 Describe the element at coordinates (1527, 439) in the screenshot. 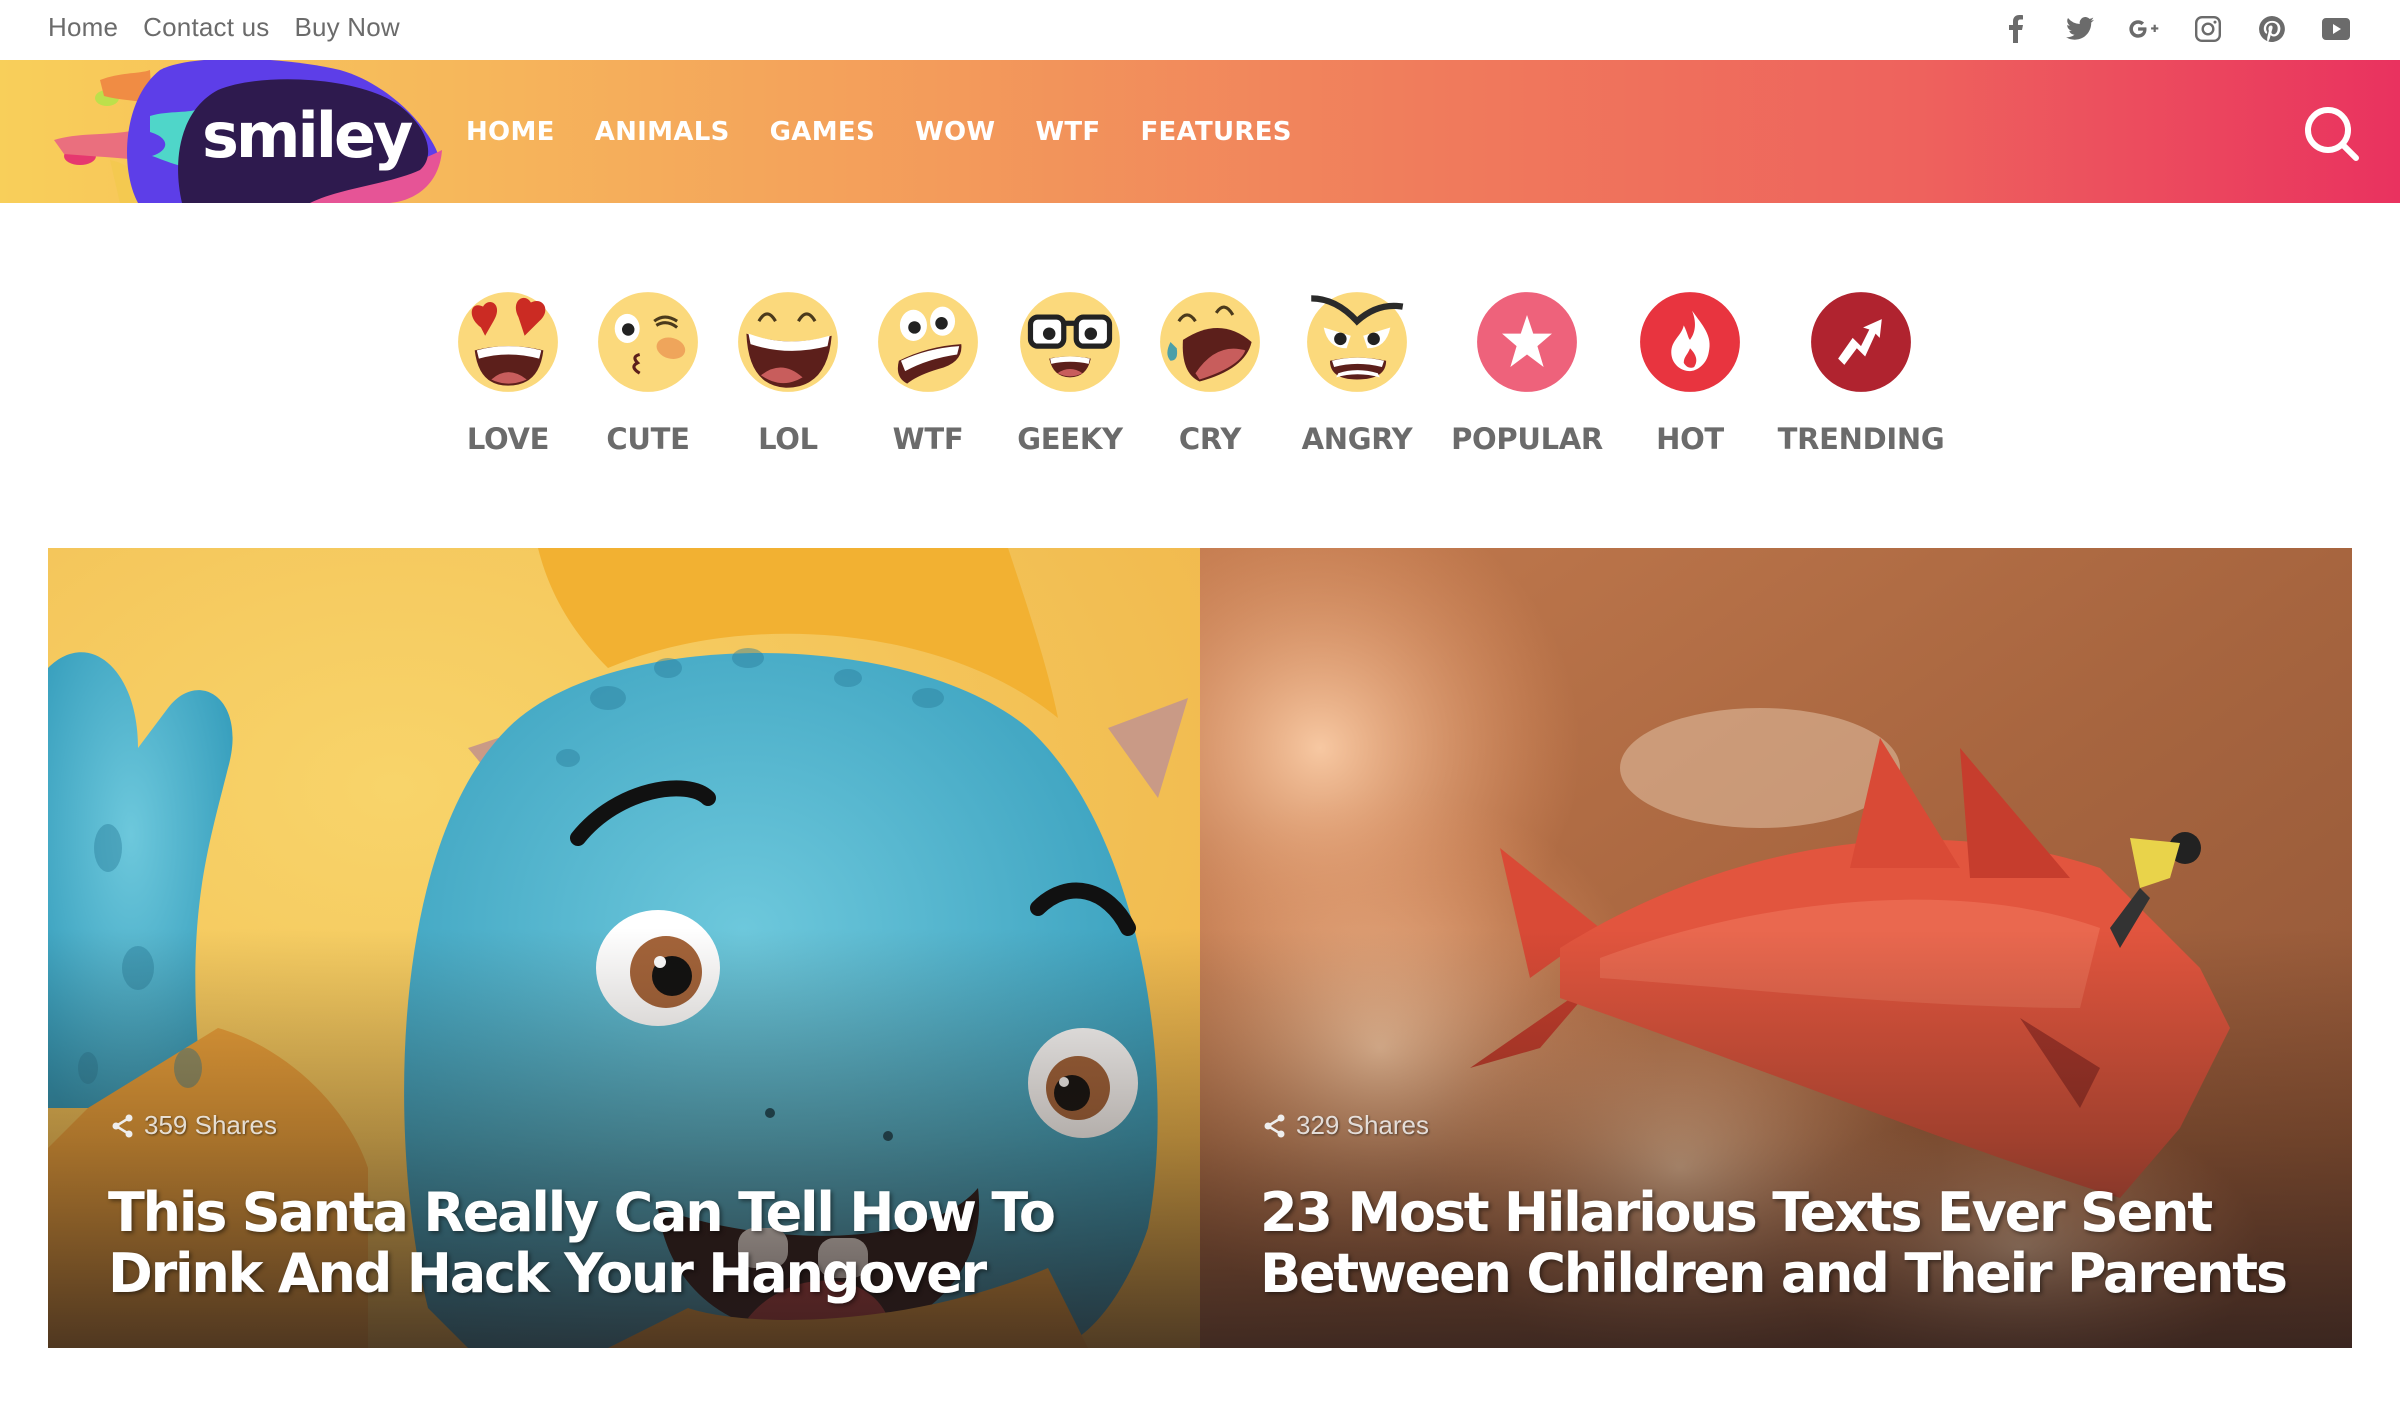

I see `reaction-label: POPULAR` at that location.